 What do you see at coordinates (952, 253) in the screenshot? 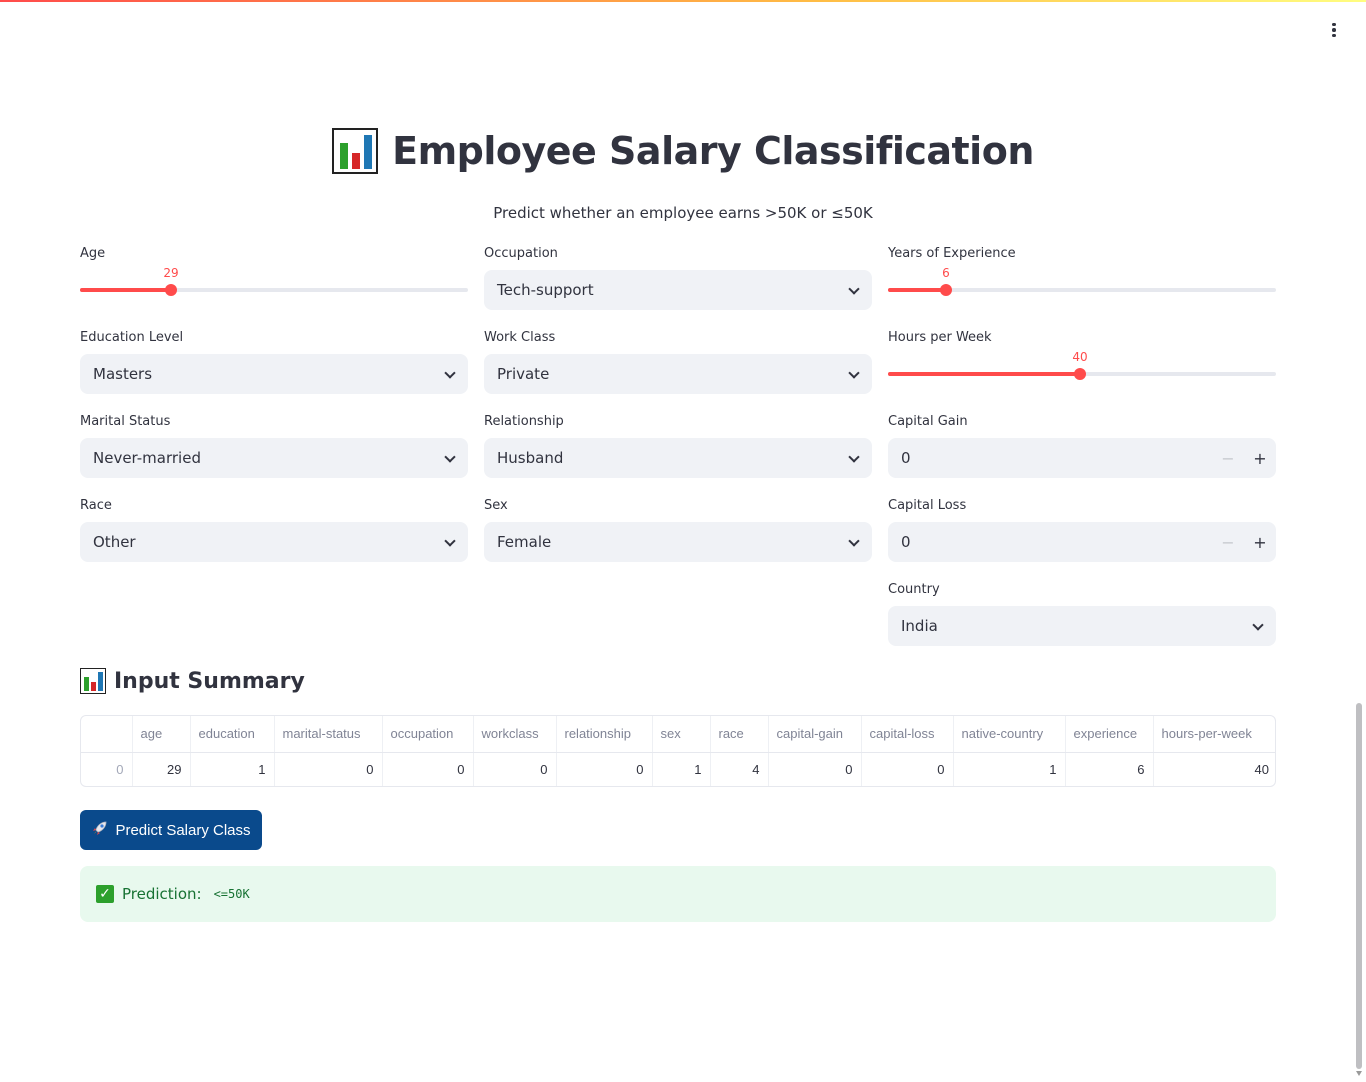
I see `experience-label: Years of Experience` at bounding box center [952, 253].